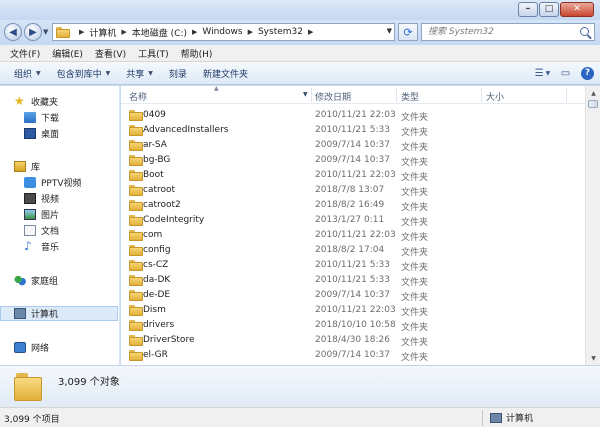 Image resolution: width=600 pixels, height=427 pixels. Describe the element at coordinates (543, 73) in the screenshot. I see `change-view-button: ☰ ▼` at that location.